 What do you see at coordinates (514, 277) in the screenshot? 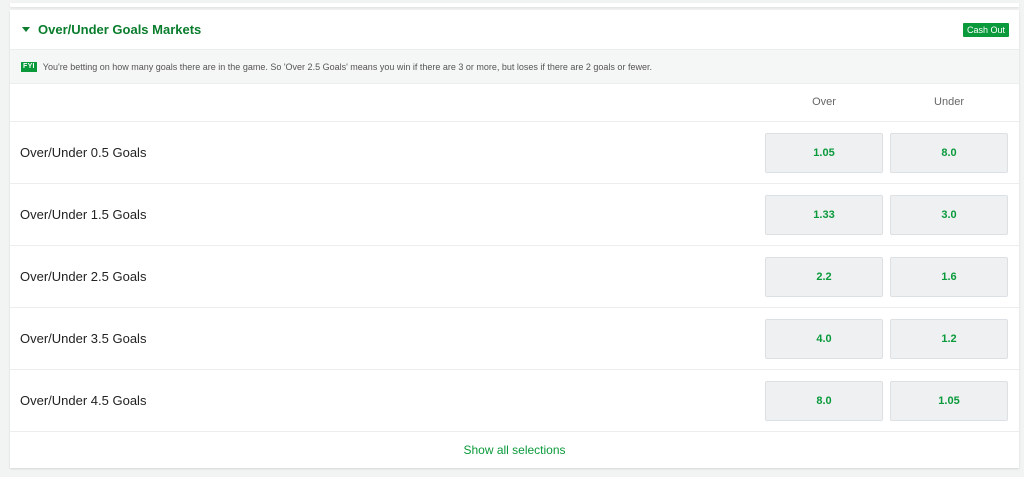
I see `market-row: Over/Under 2.5 Goals 2.2 1.6` at bounding box center [514, 277].